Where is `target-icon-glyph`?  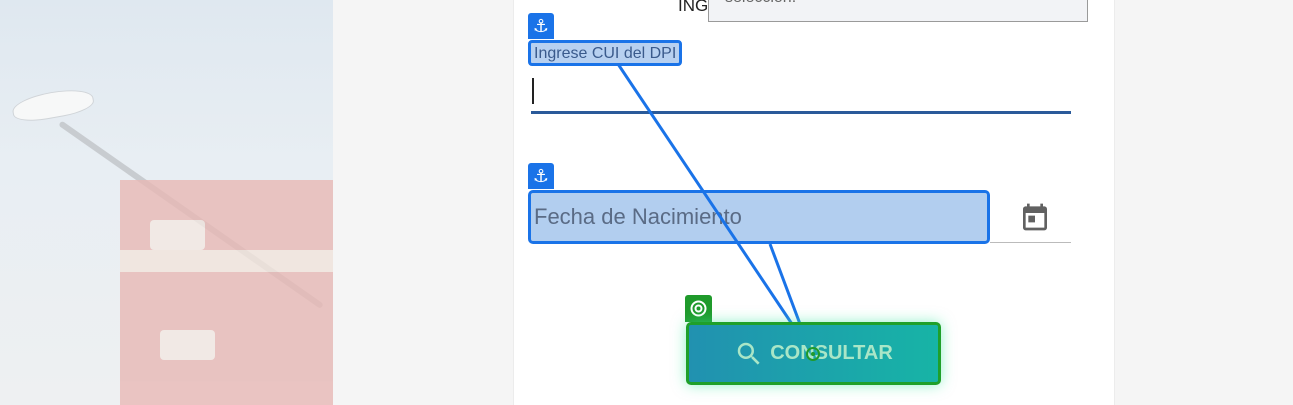 target-icon-glyph is located at coordinates (698, 308).